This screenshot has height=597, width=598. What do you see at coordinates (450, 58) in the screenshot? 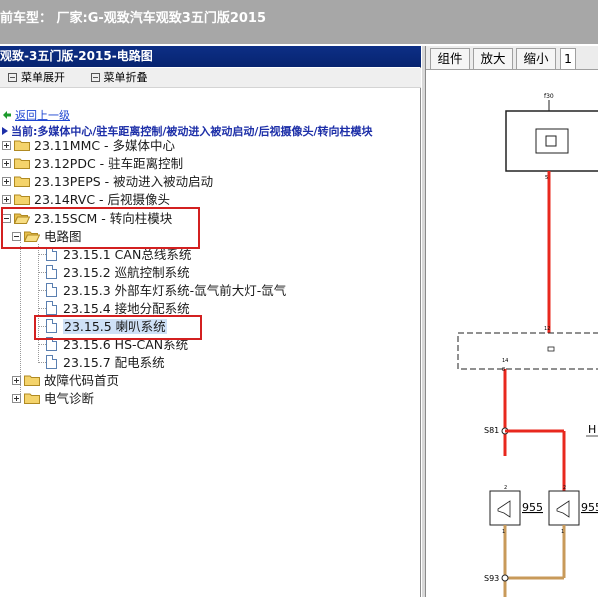
I see `tab-components: 组件` at bounding box center [450, 58].